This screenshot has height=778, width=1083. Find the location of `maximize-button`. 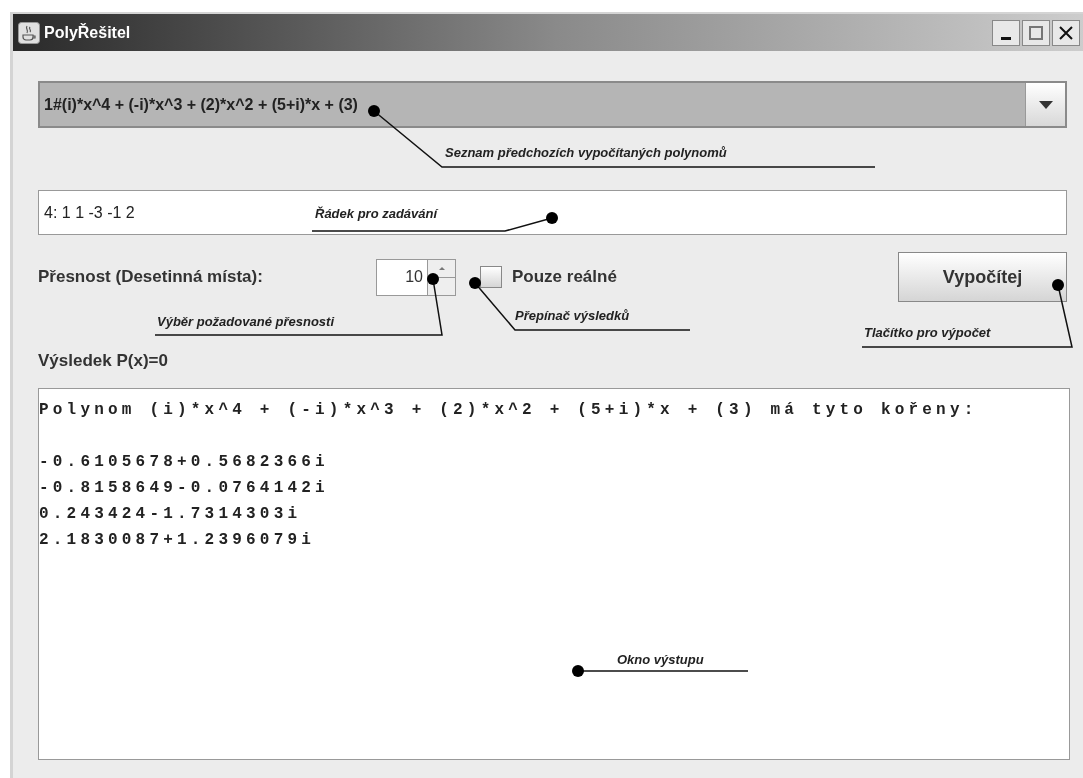

maximize-button is located at coordinates (1036, 32).